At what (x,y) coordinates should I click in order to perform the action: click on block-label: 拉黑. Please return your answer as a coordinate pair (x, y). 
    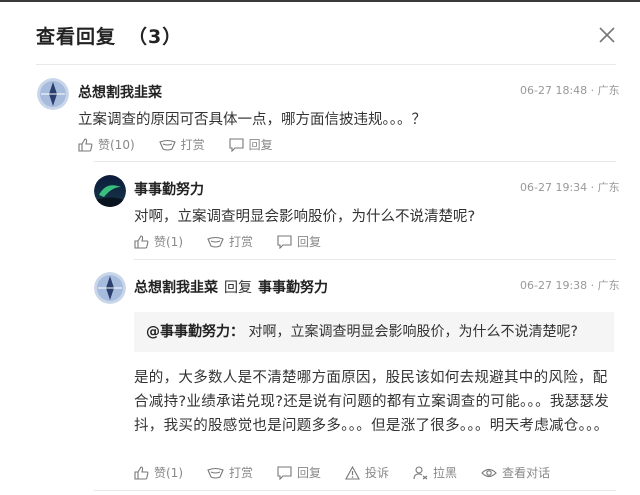
    Looking at the image, I should click on (445, 473).